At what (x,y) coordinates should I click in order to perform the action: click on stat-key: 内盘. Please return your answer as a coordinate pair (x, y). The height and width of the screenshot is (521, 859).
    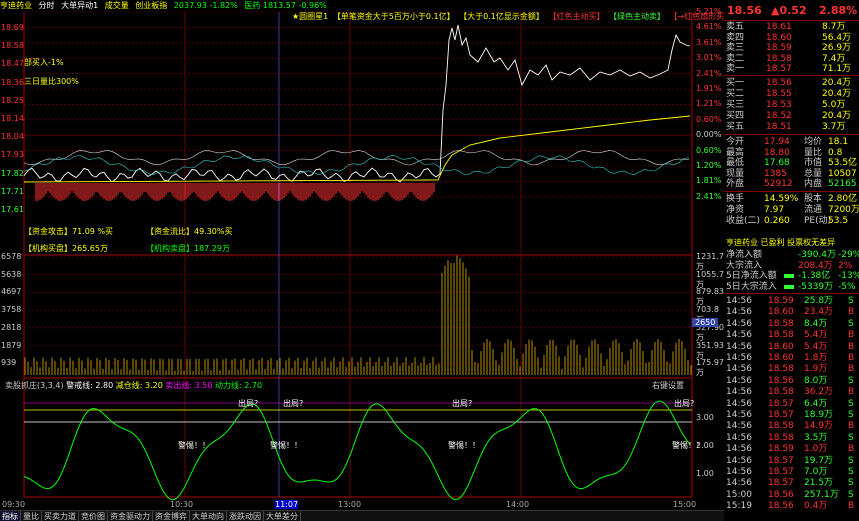
    Looking at the image, I should click on (813, 184).